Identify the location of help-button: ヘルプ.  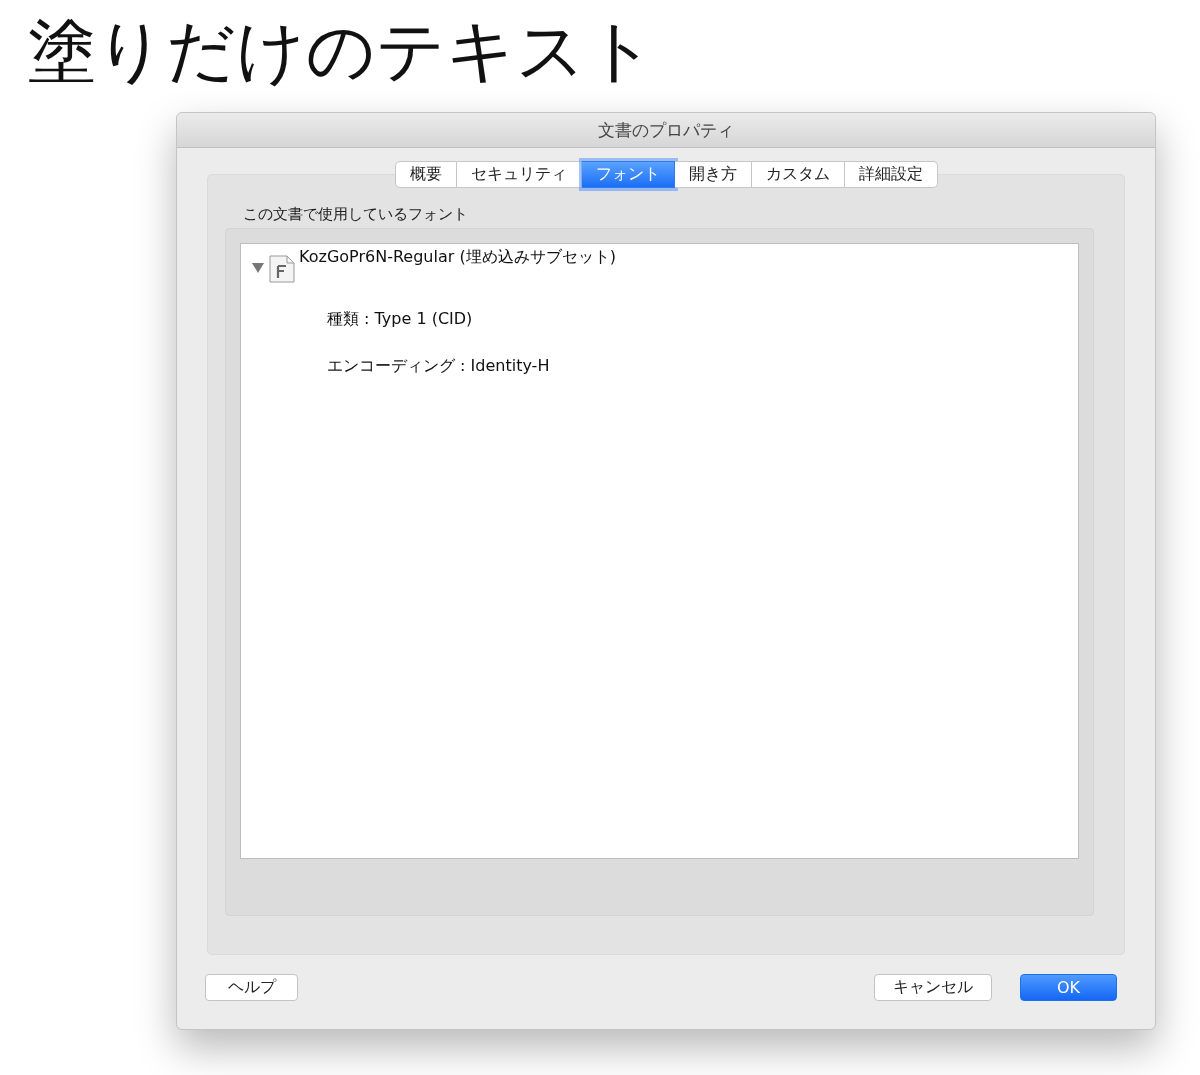
(251, 987).